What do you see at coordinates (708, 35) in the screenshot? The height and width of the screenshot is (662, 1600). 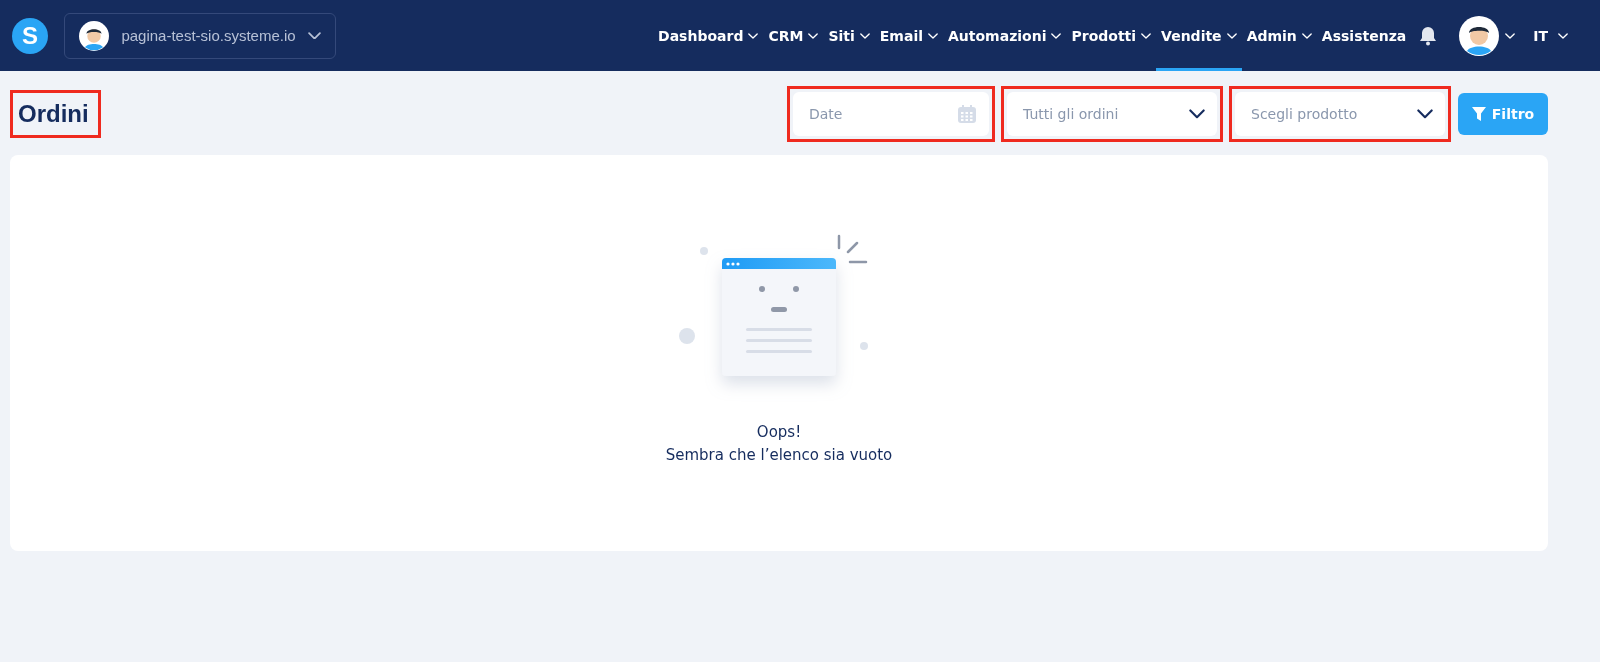 I see `nav-menu-item: Dashboard` at bounding box center [708, 35].